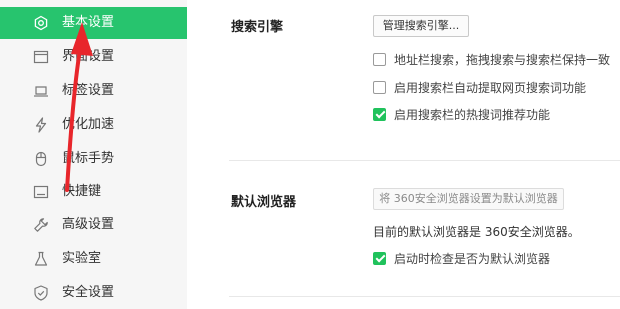  I want to click on sidebar-item-basic-settings: 基本设置, so click(93, 23).